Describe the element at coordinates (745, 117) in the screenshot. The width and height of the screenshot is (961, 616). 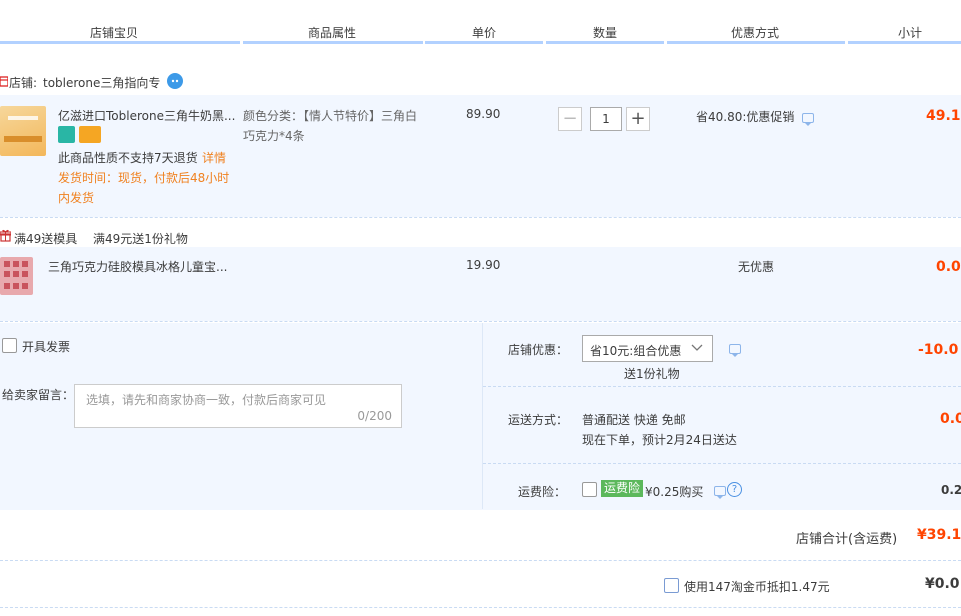
I see `item-discount: 省40.80:优惠促销` at that location.